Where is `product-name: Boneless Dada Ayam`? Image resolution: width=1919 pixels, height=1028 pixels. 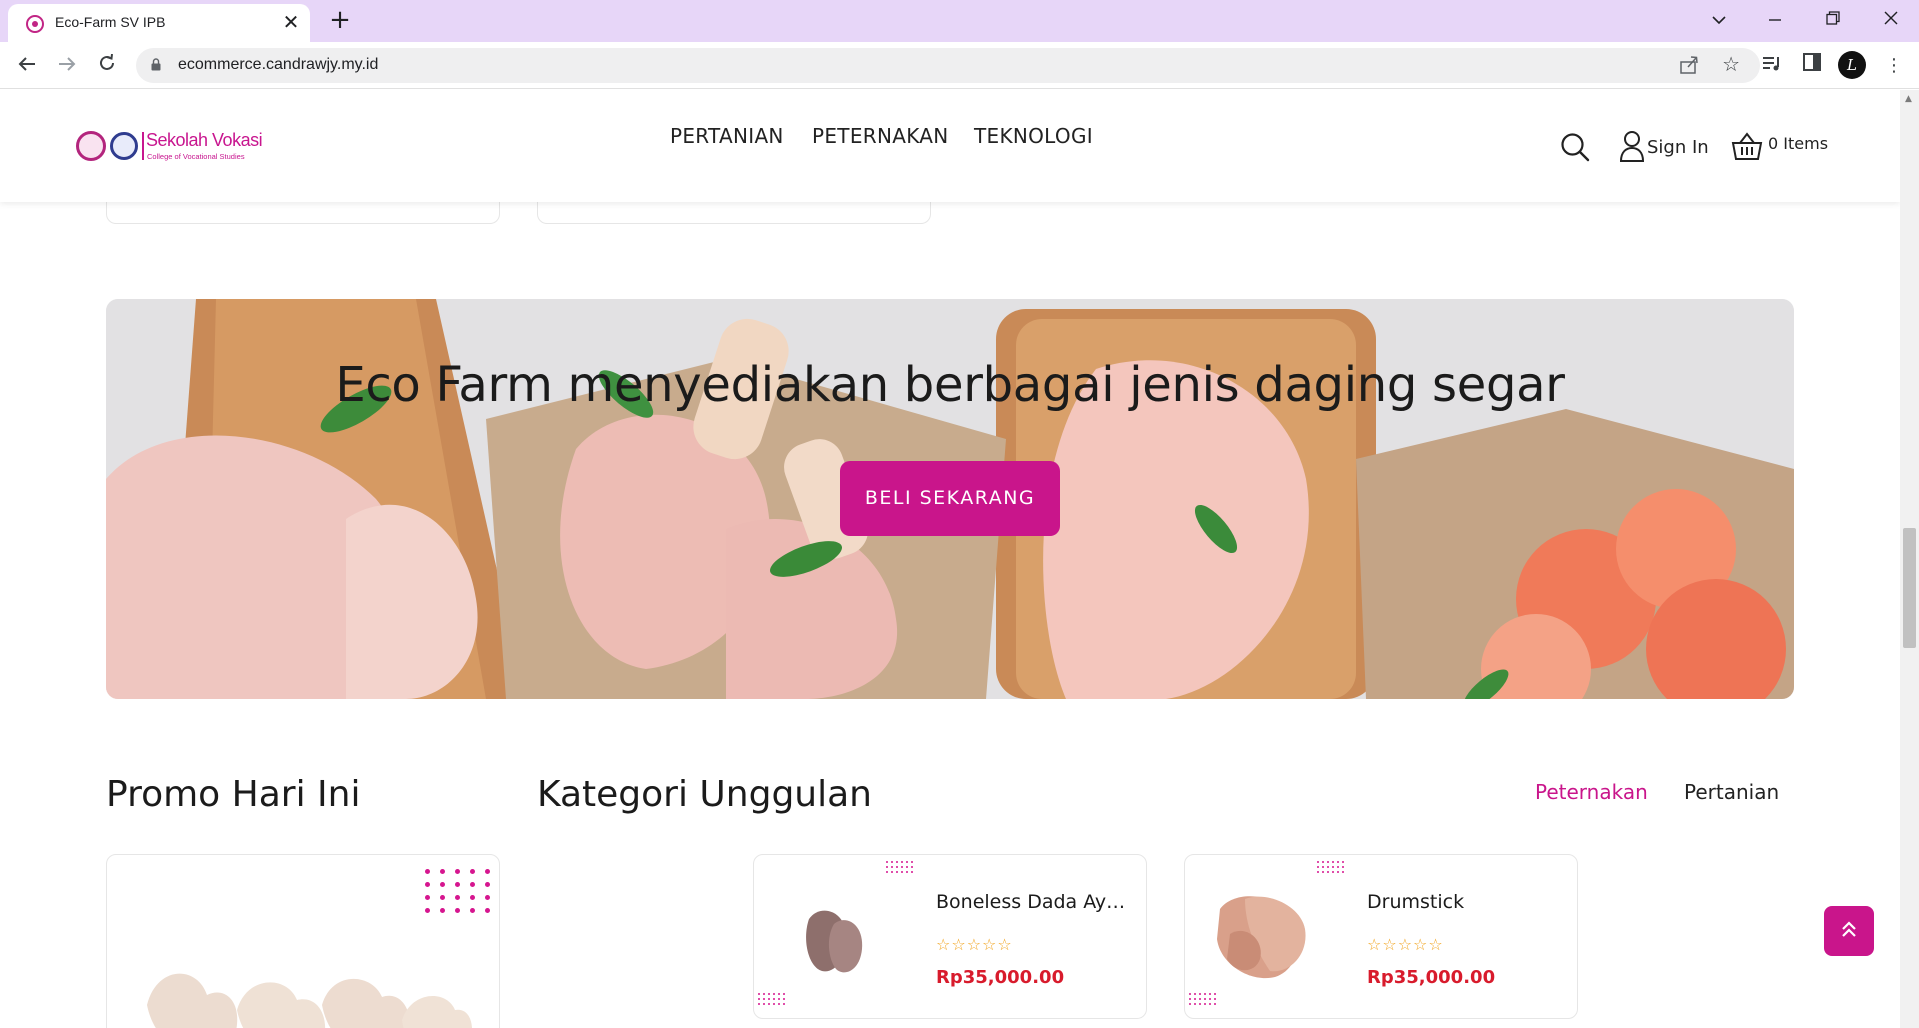 product-name: Boneless Dada Ayam is located at coordinates (1036, 902).